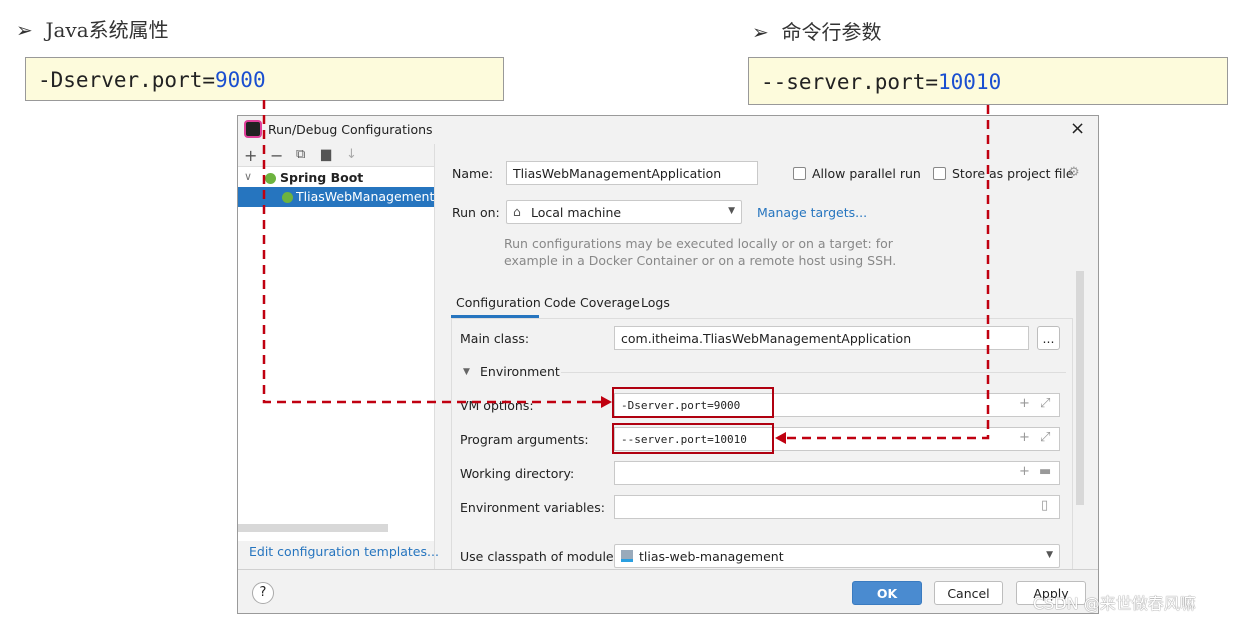 This screenshot has width=1239, height=620. Describe the element at coordinates (1114, 603) in the screenshot. I see `watermark: CSDN @来世做春风嘛` at that location.